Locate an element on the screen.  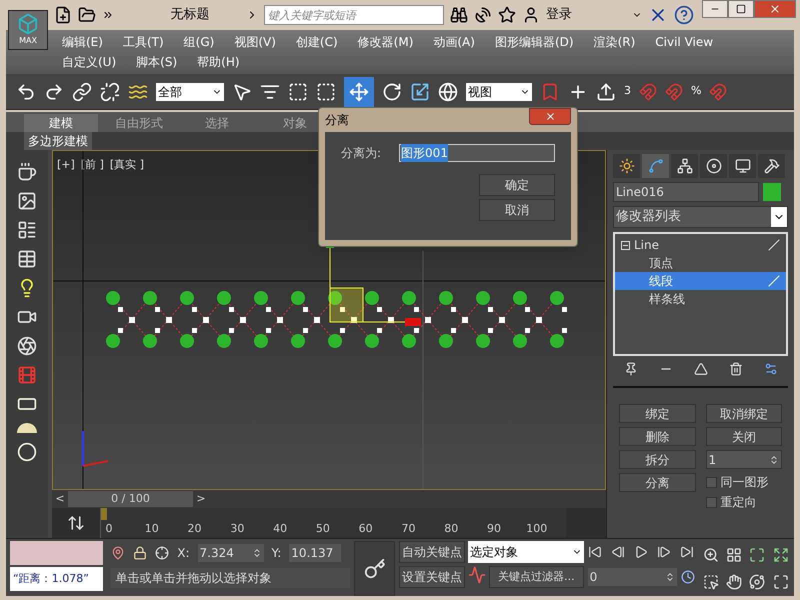
rollout-button: 绑定 is located at coordinates (657, 413).